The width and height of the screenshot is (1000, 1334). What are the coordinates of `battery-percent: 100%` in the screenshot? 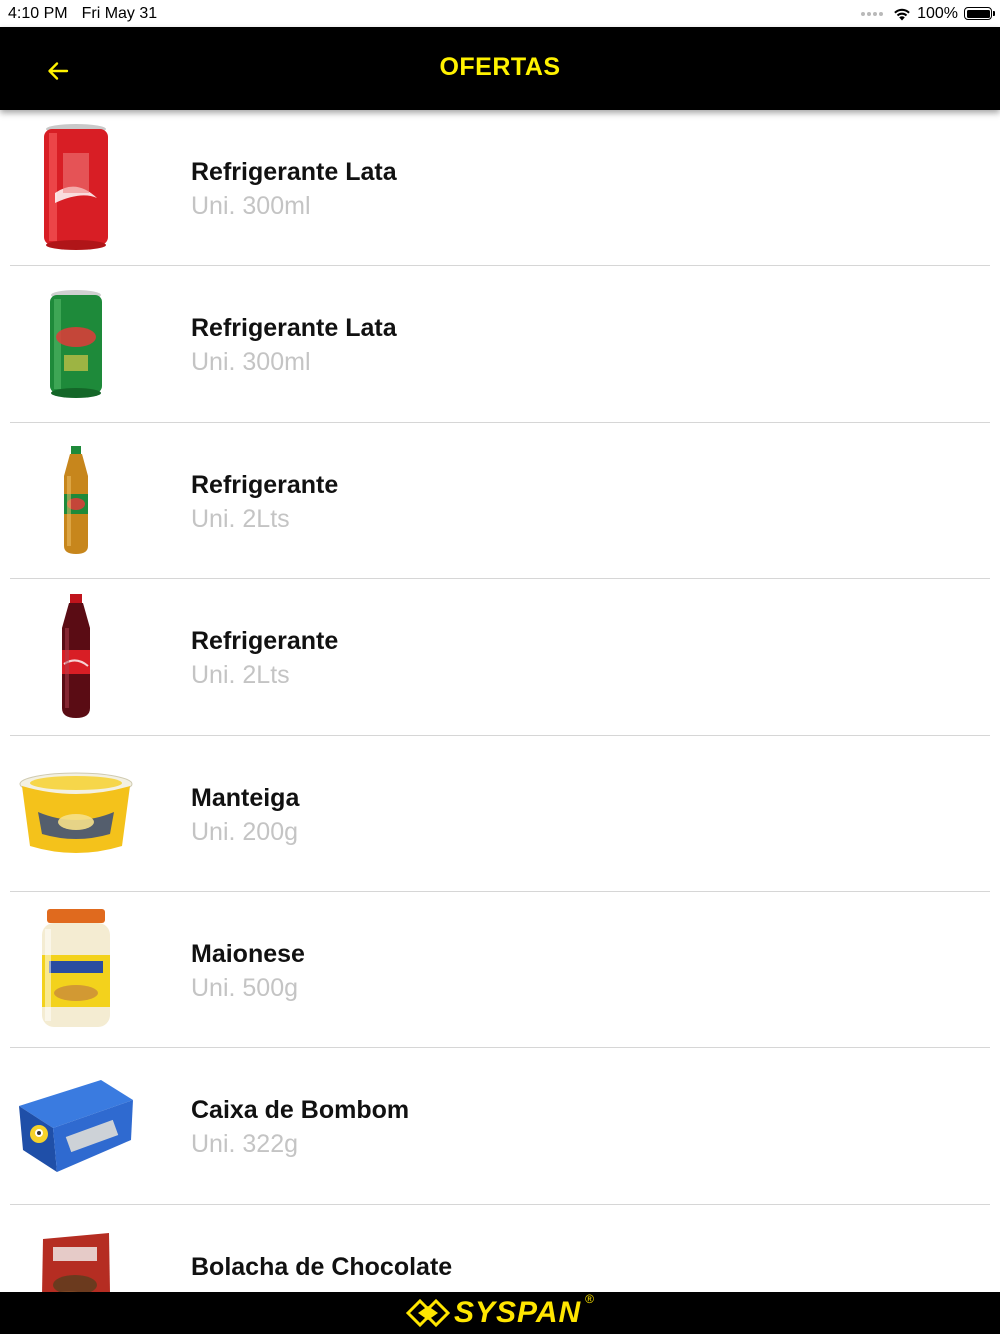 It's located at (937, 13).